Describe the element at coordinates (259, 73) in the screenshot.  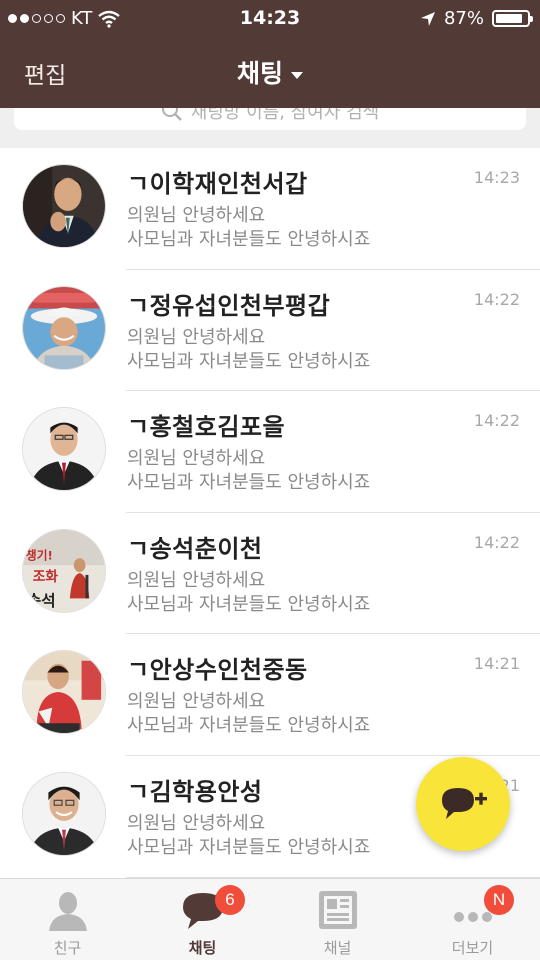
I see `page-title: 채팅` at that location.